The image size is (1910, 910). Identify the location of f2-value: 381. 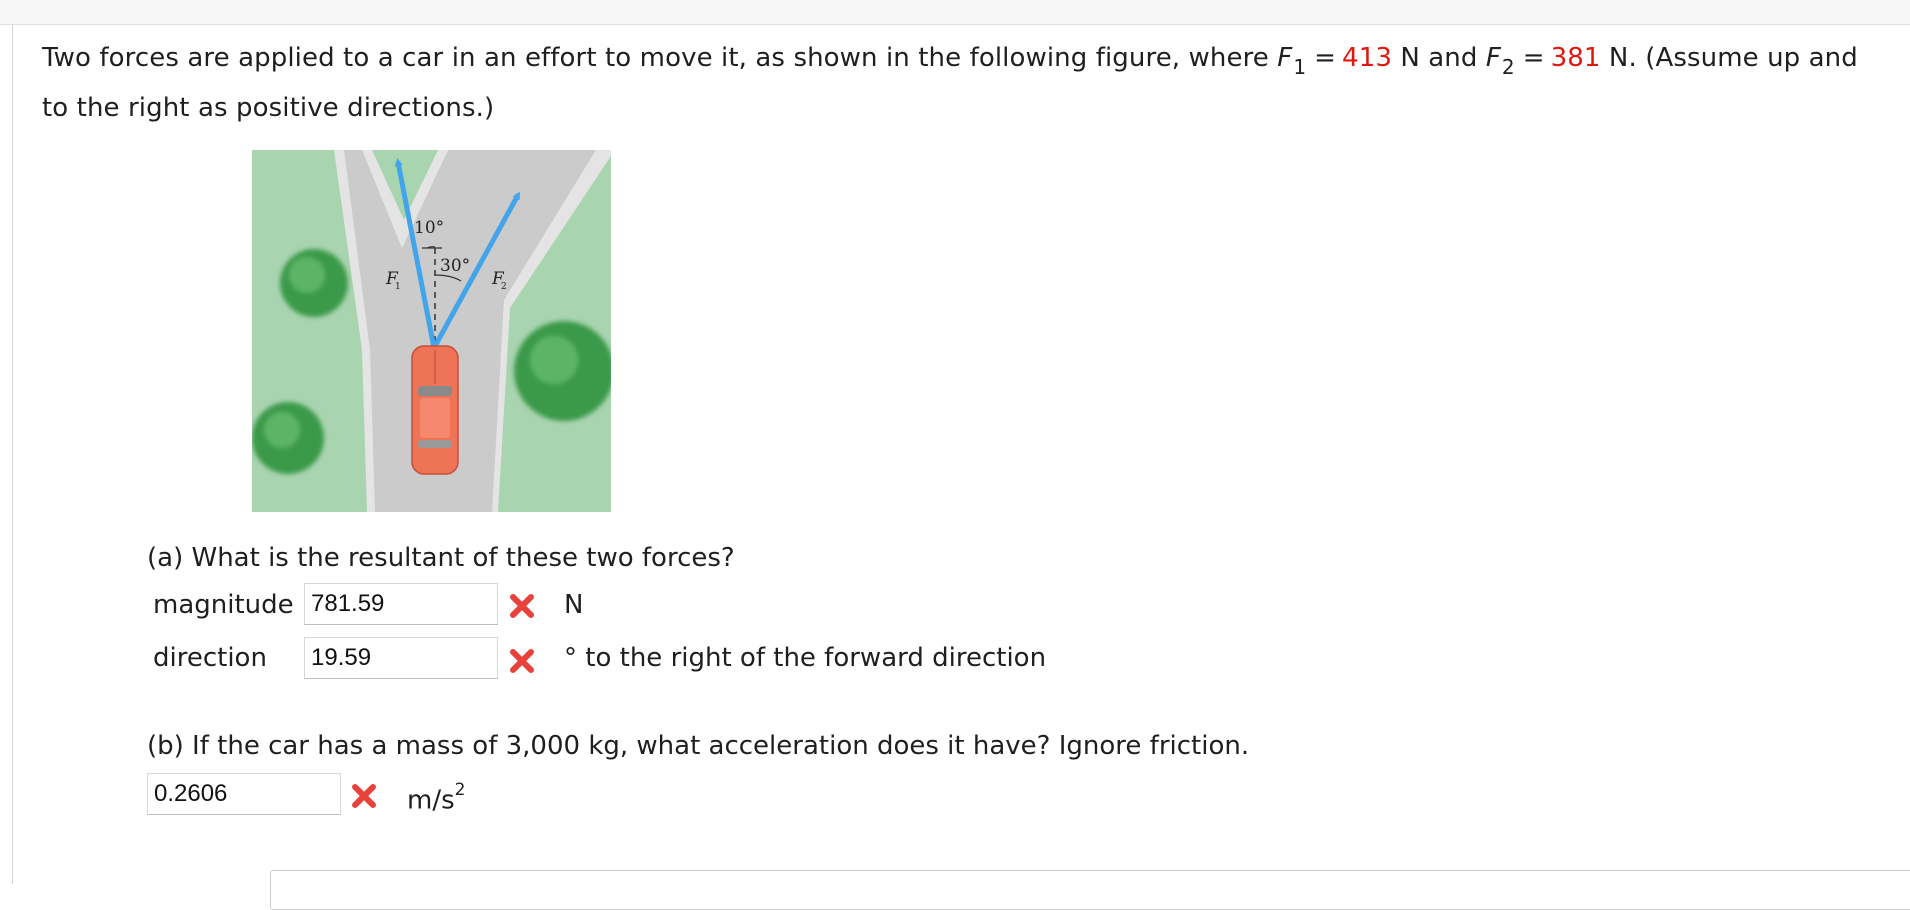
(1575, 58).